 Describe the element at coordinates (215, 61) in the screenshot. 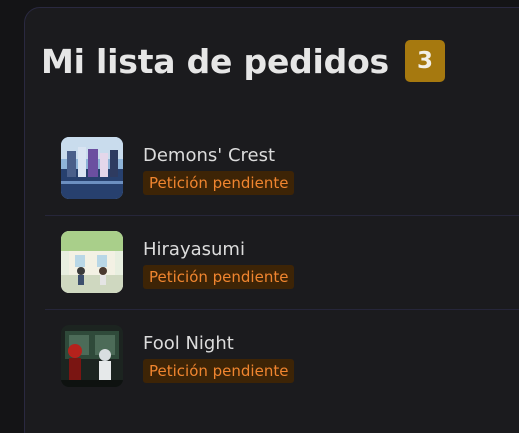

I see `page-title: Mi lista de pedidos` at that location.